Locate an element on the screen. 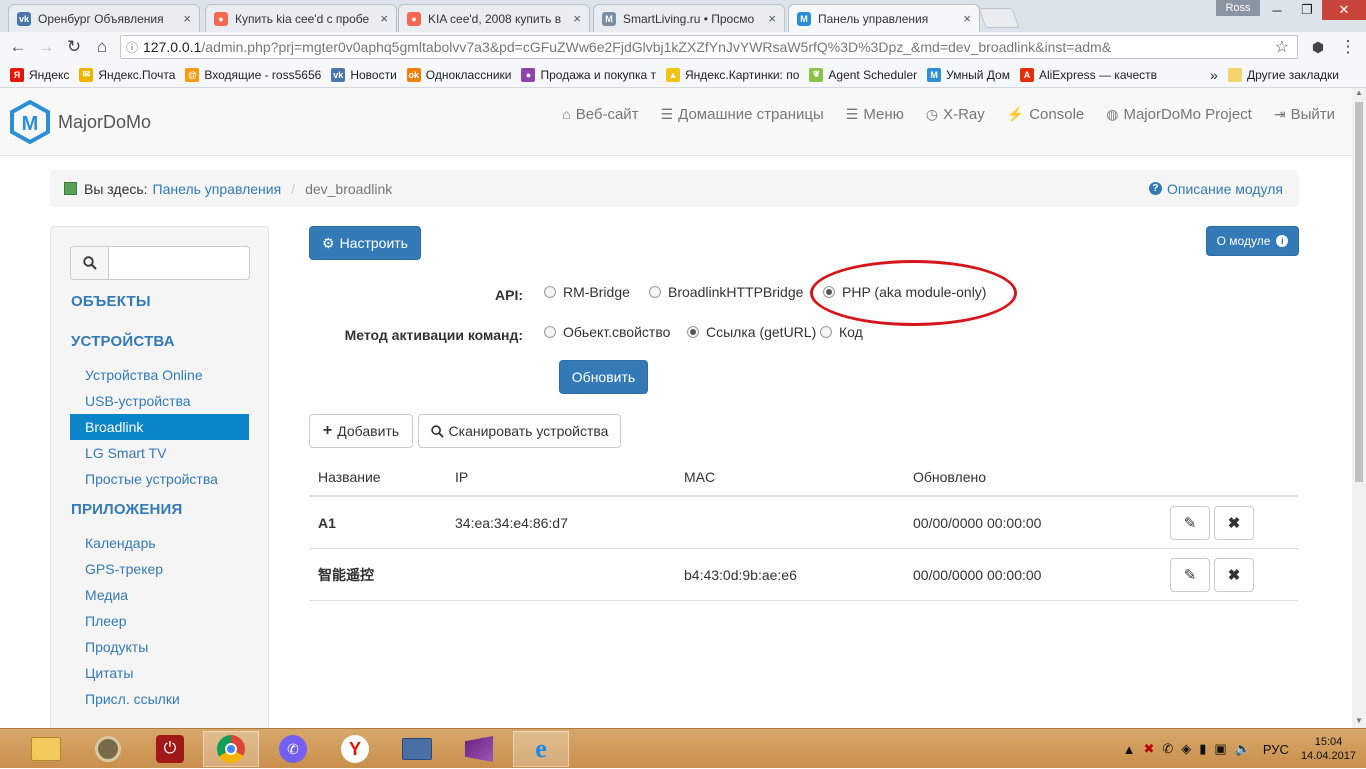 The image size is (1366, 769). sidebar-item: Продукты is located at coordinates (159, 647).